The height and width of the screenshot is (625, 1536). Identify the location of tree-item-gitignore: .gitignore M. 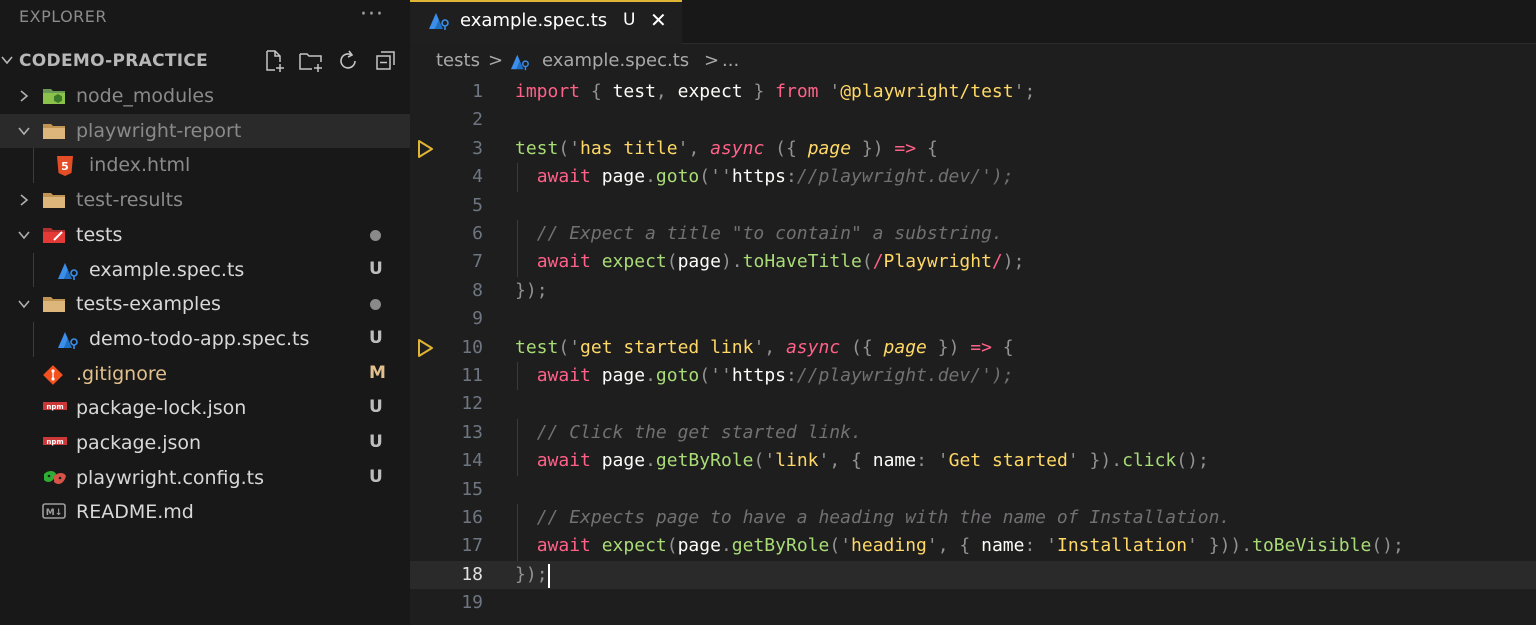
(205, 374).